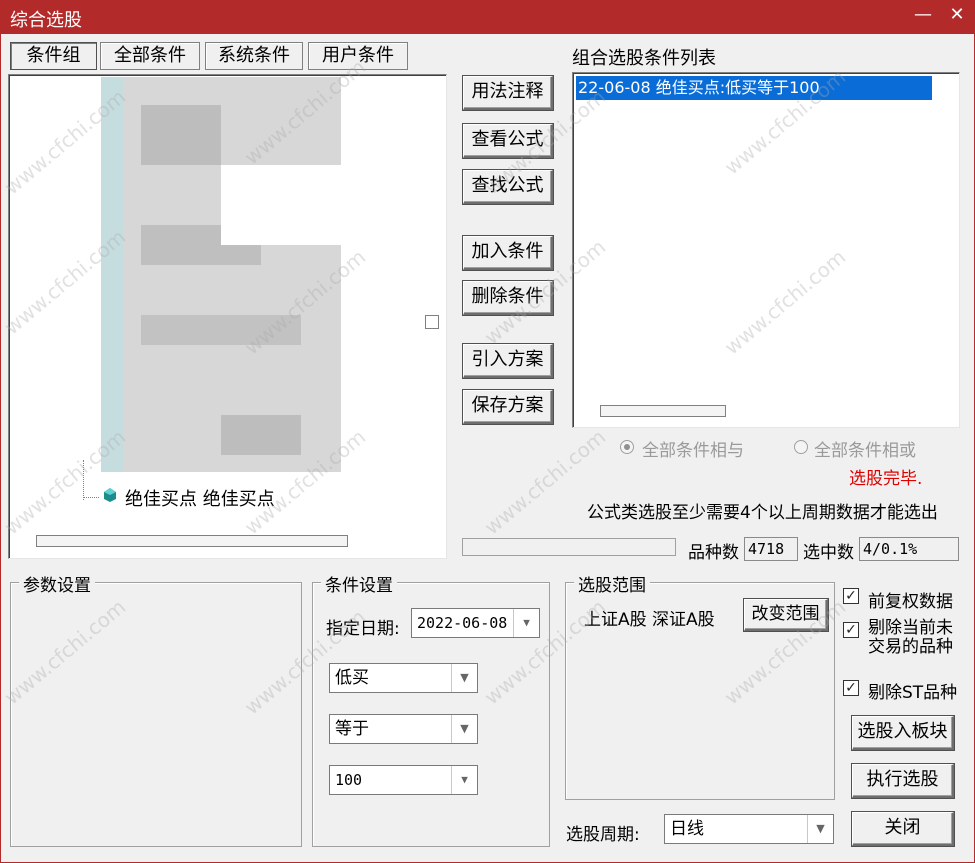 Image resolution: width=975 pixels, height=863 pixels. Describe the element at coordinates (462, 623) in the screenshot. I see `date-value: 2022-06-08` at that location.